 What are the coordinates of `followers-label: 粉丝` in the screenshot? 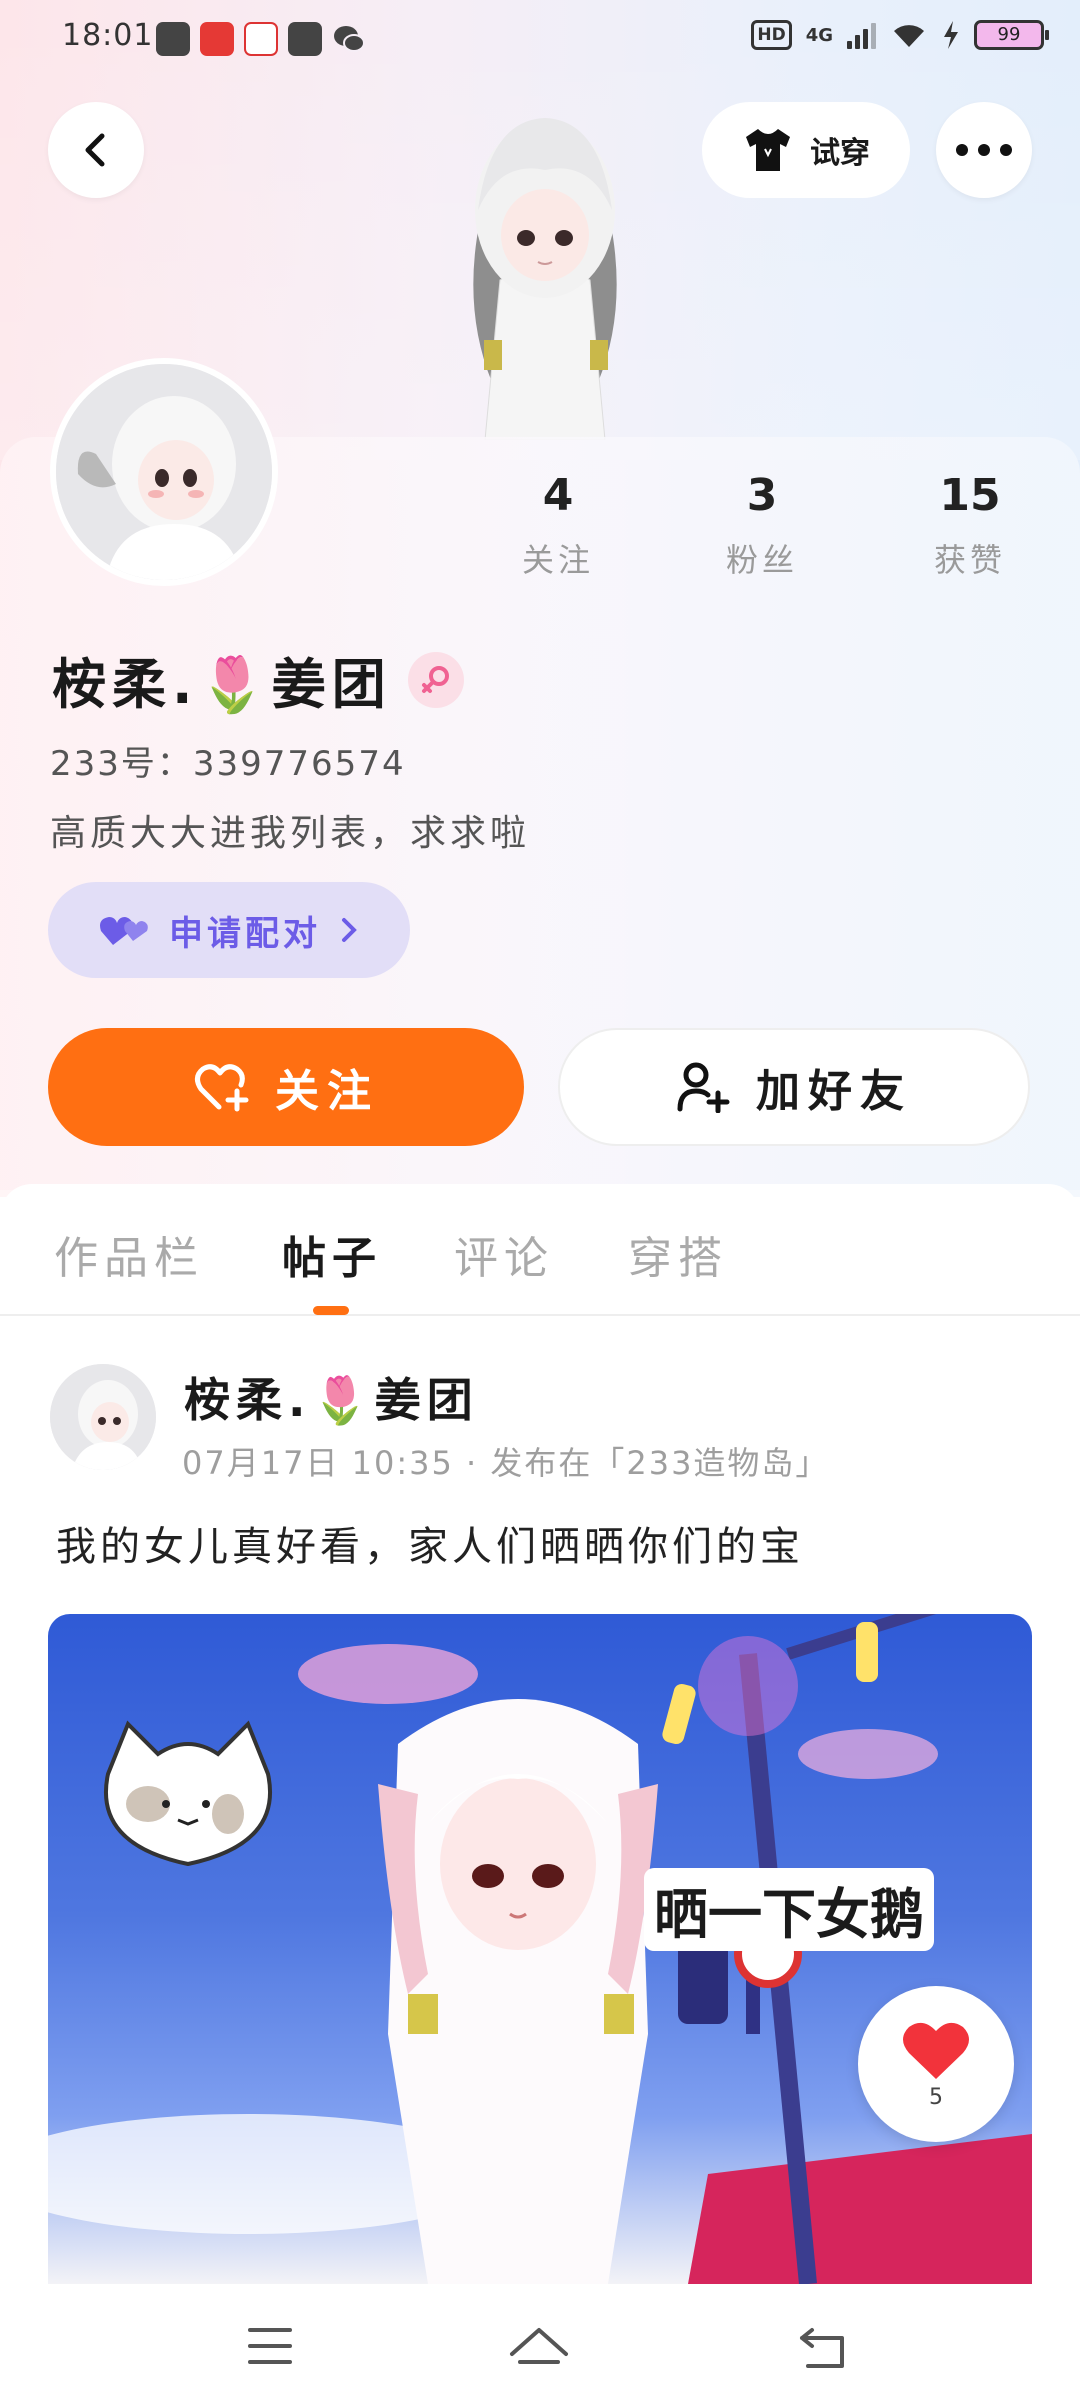 It's located at (761, 560).